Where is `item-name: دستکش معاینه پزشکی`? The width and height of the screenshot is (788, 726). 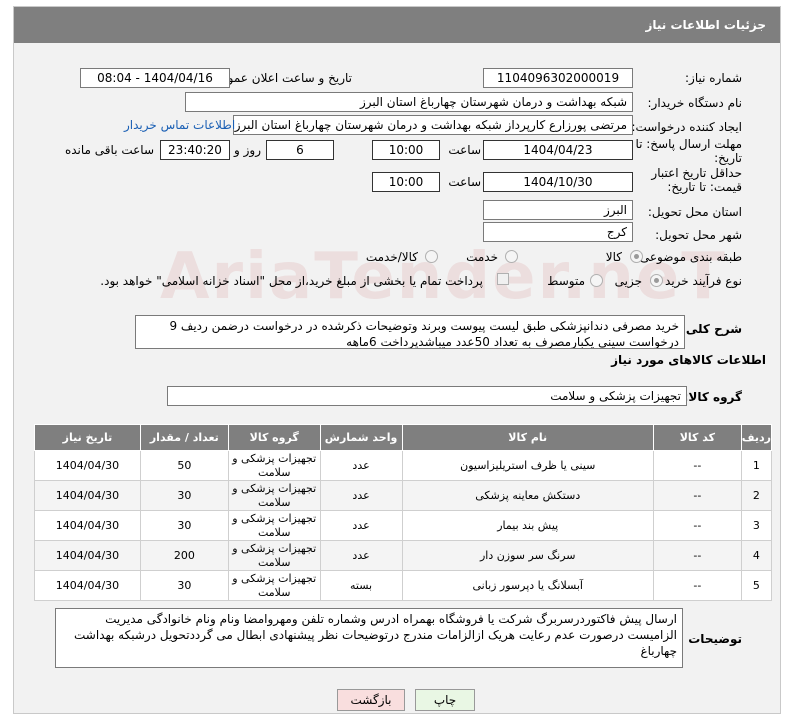
item-name: دستکش معاینه پزشکی is located at coordinates (527, 495).